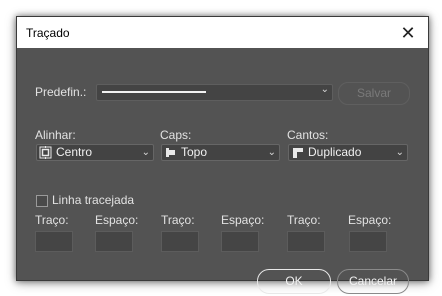  What do you see at coordinates (308, 135) in the screenshot?
I see `corners-label: Cantos:` at bounding box center [308, 135].